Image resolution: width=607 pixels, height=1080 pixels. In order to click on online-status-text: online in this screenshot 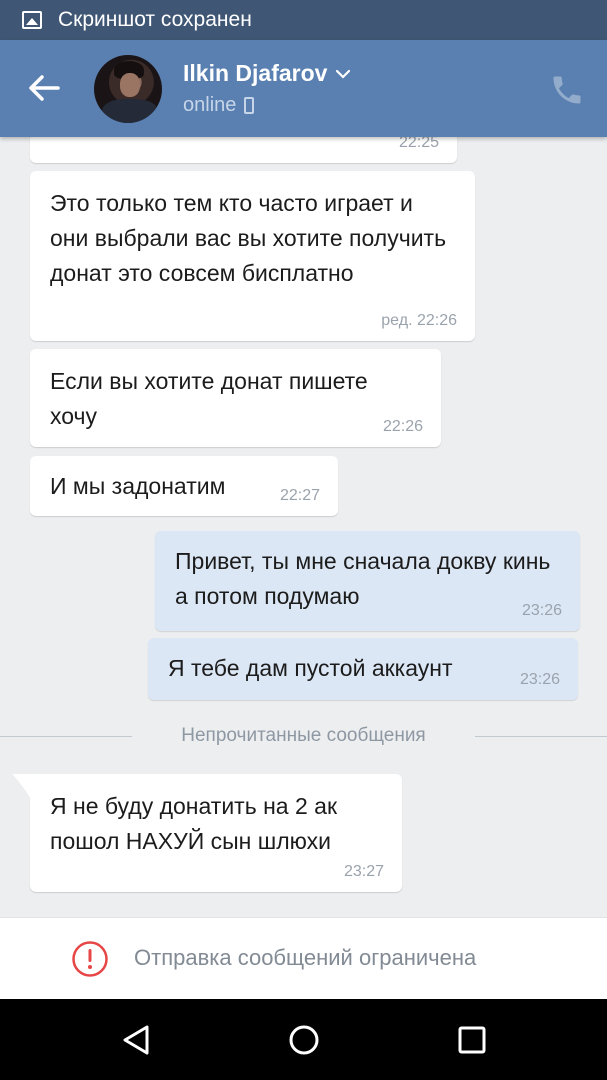, I will do `click(210, 105)`.